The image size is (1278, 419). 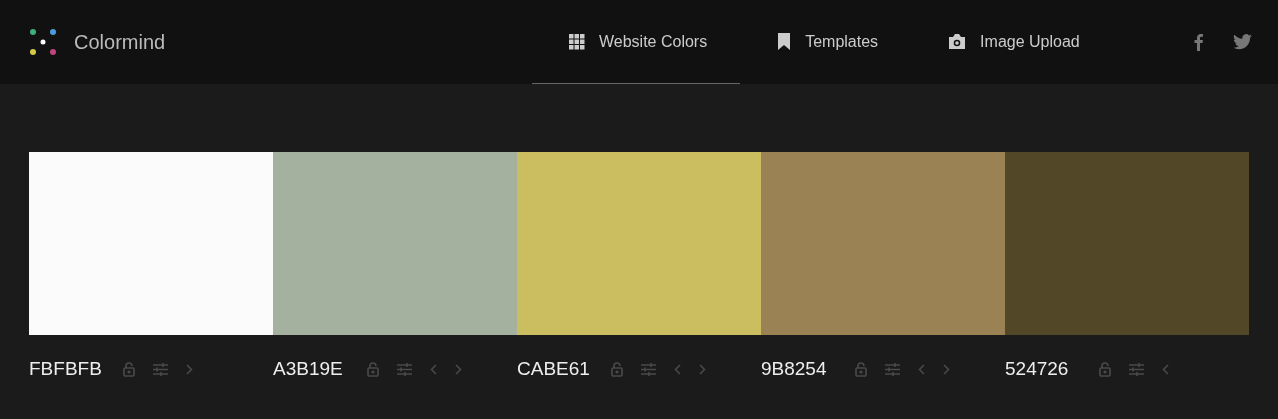 I want to click on logo-icon, so click(x=43, y=42).